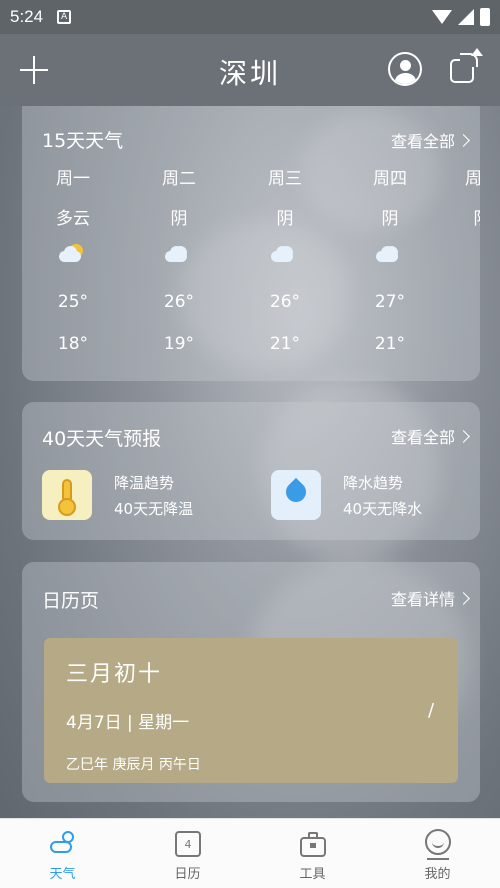 The height and width of the screenshot is (888, 500). Describe the element at coordinates (73, 344) in the screenshot. I see `day-low: 18°` at that location.